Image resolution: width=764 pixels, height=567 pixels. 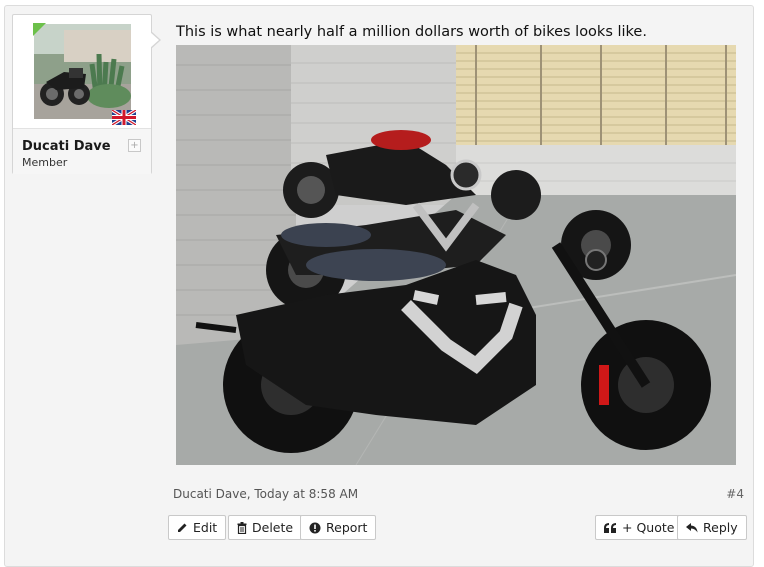 What do you see at coordinates (720, 527) in the screenshot?
I see `reply-label: Reply` at bounding box center [720, 527].